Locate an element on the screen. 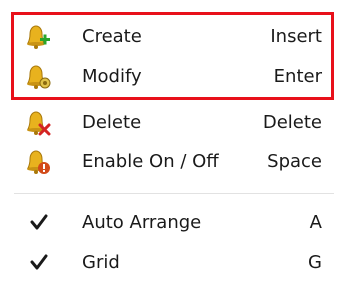  menu-item-enable-toggle: Enable On / Off Space is located at coordinates (173, 162).